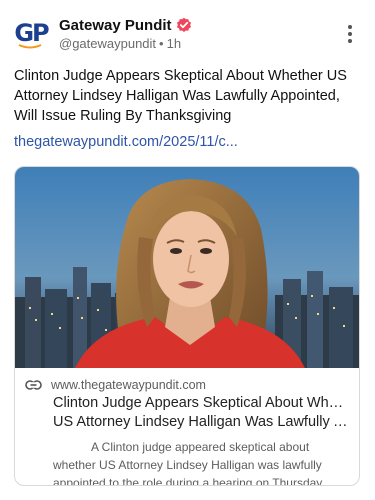  I want to click on author-meta: @gatewaypundit • 1h, so click(125, 43).